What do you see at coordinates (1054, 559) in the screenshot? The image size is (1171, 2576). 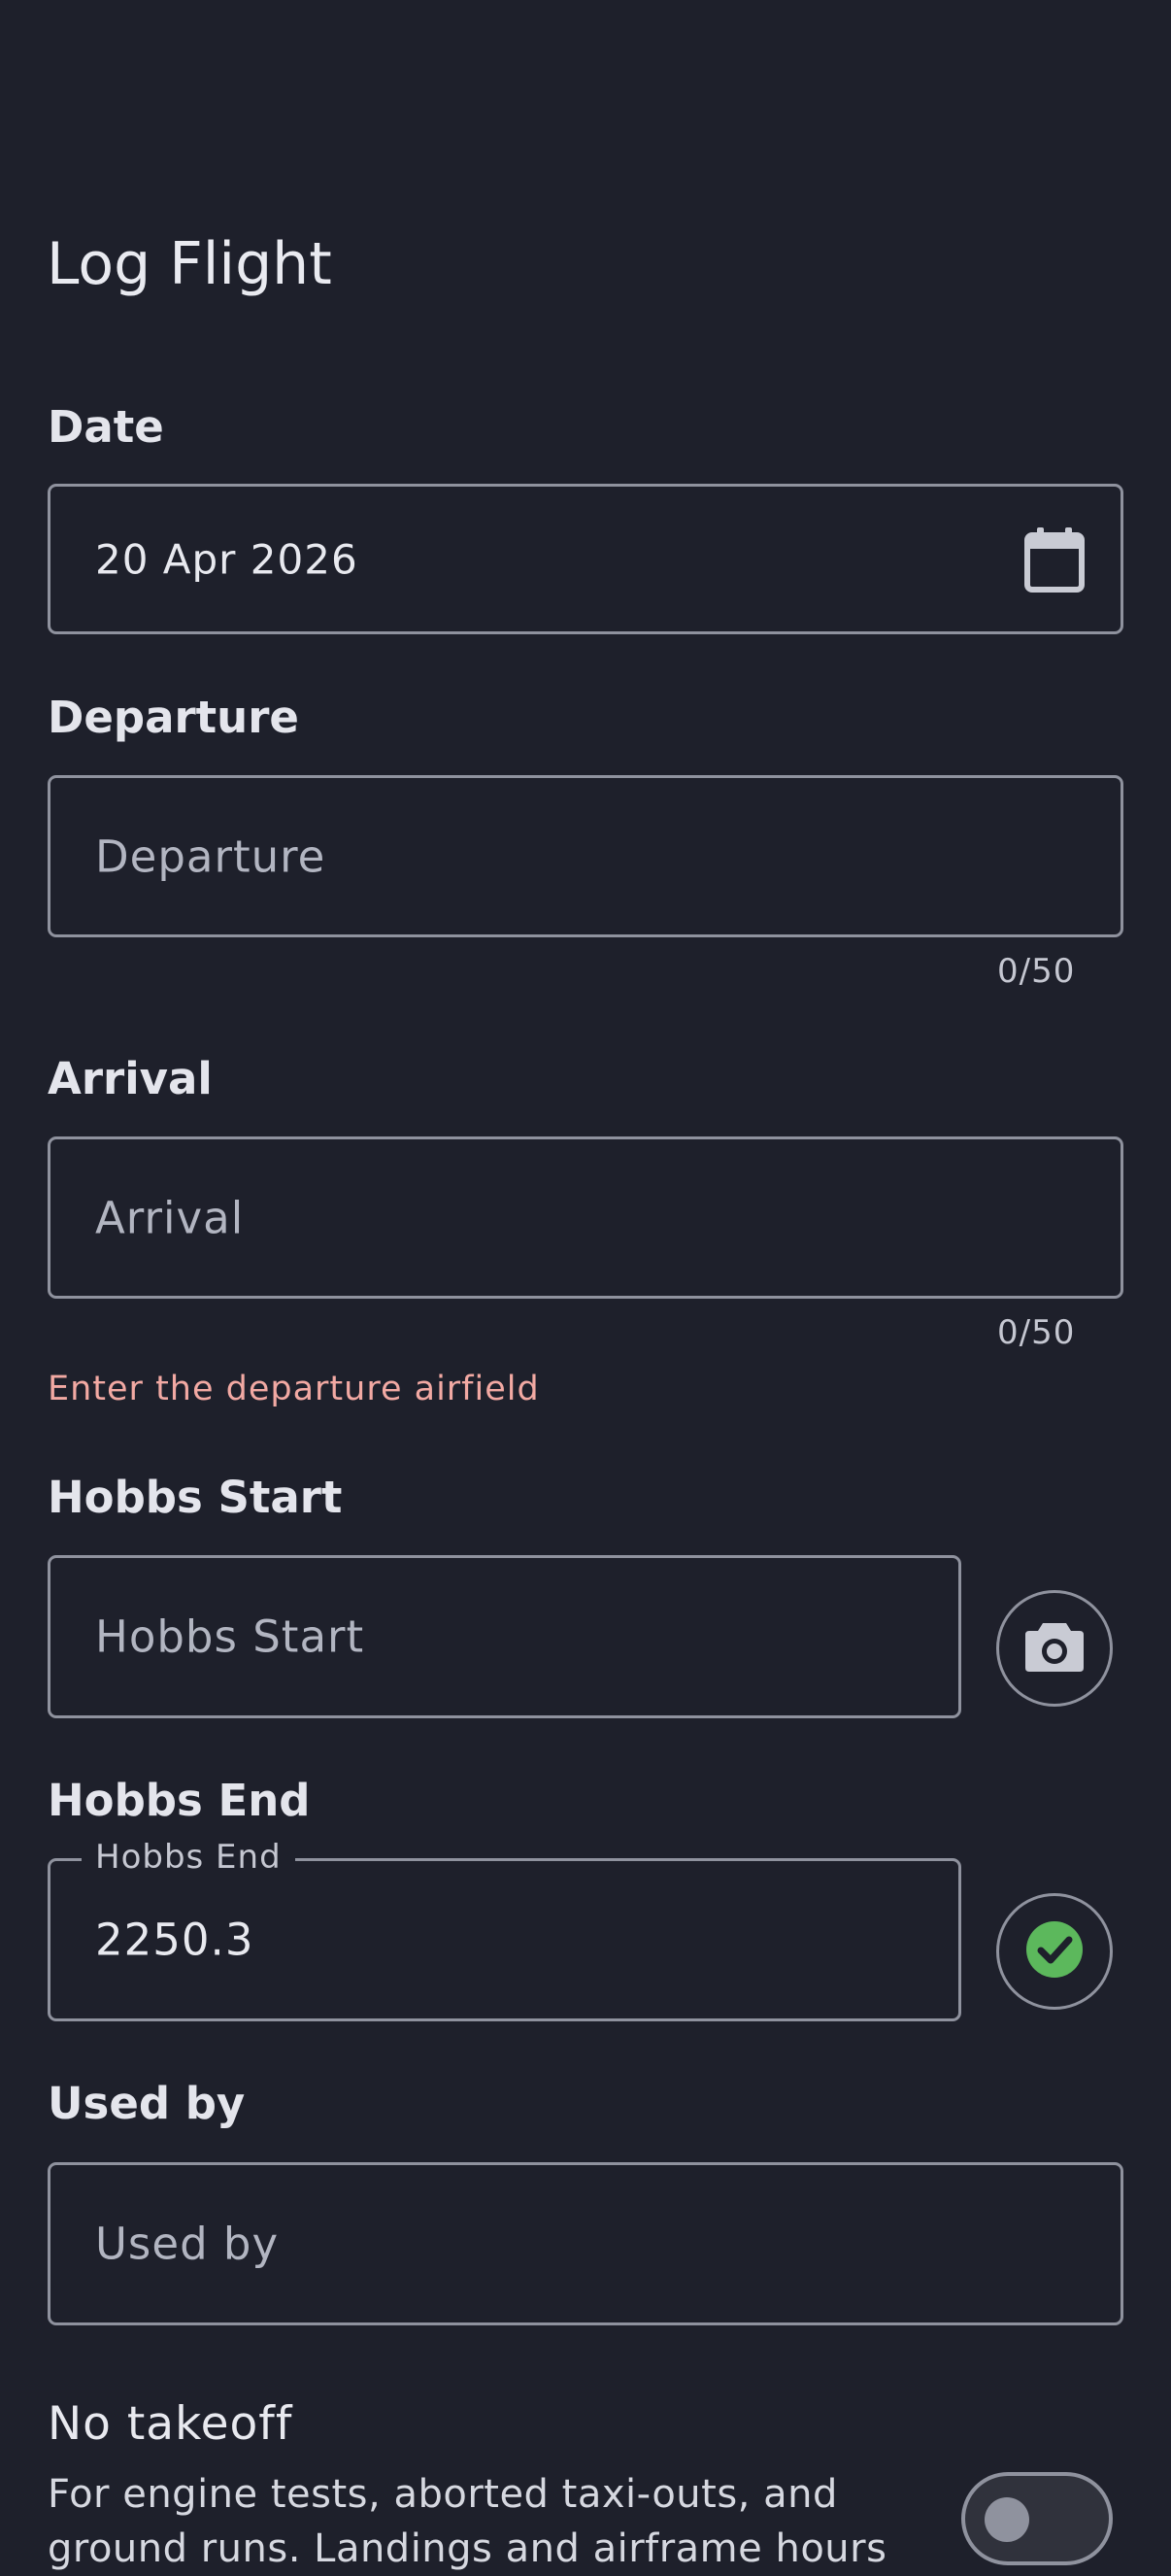 I see `calendar-icon` at bounding box center [1054, 559].